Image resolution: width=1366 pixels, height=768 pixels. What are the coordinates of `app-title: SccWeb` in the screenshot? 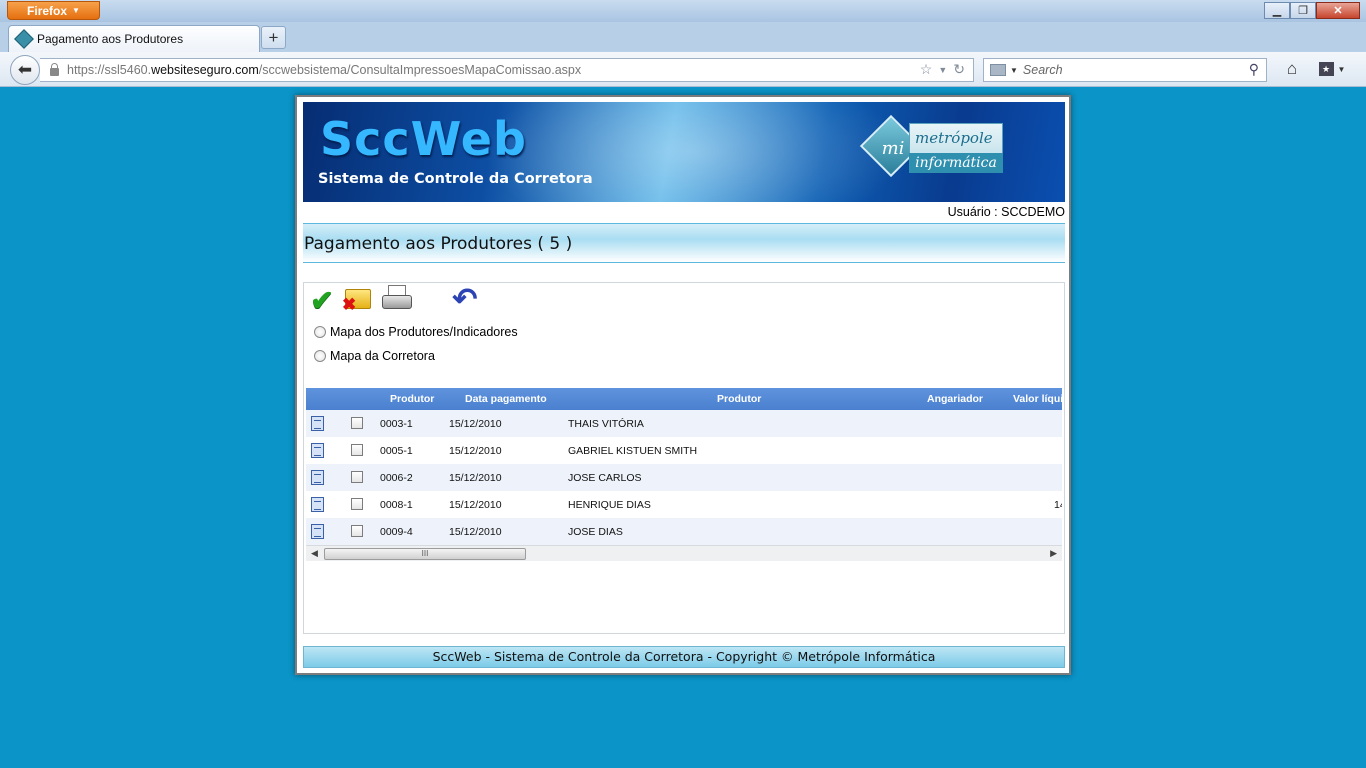 It's located at (423, 139).